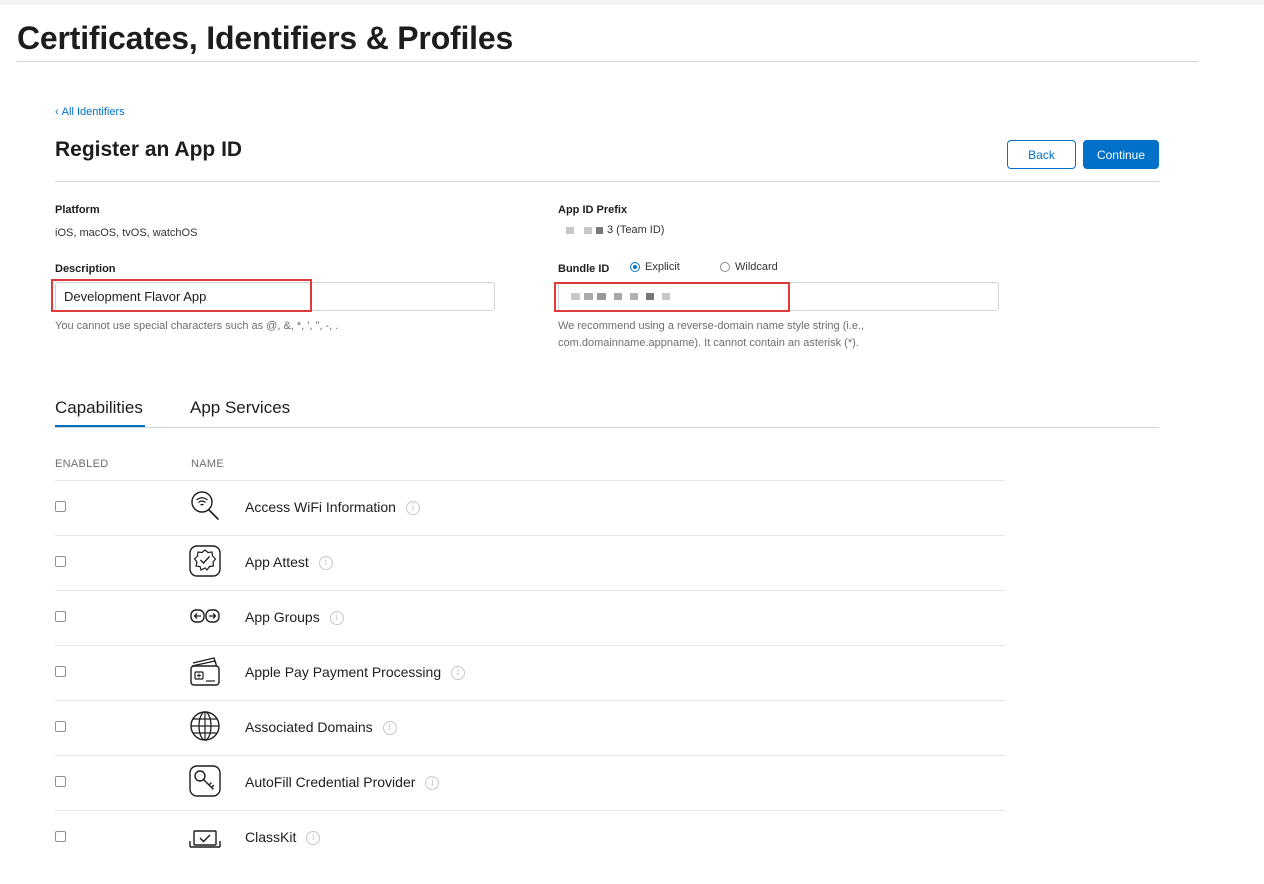 This screenshot has width=1264, height=884. I want to click on capability-name: Apple Pay Payment Processing i, so click(355, 672).